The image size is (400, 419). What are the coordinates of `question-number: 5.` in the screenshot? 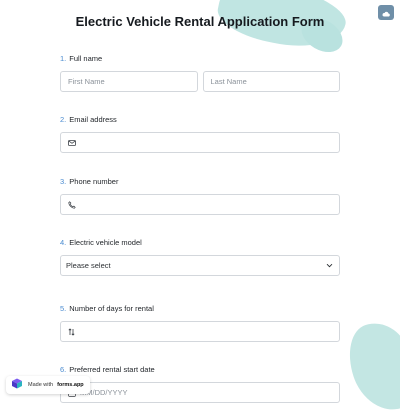 It's located at (63, 308).